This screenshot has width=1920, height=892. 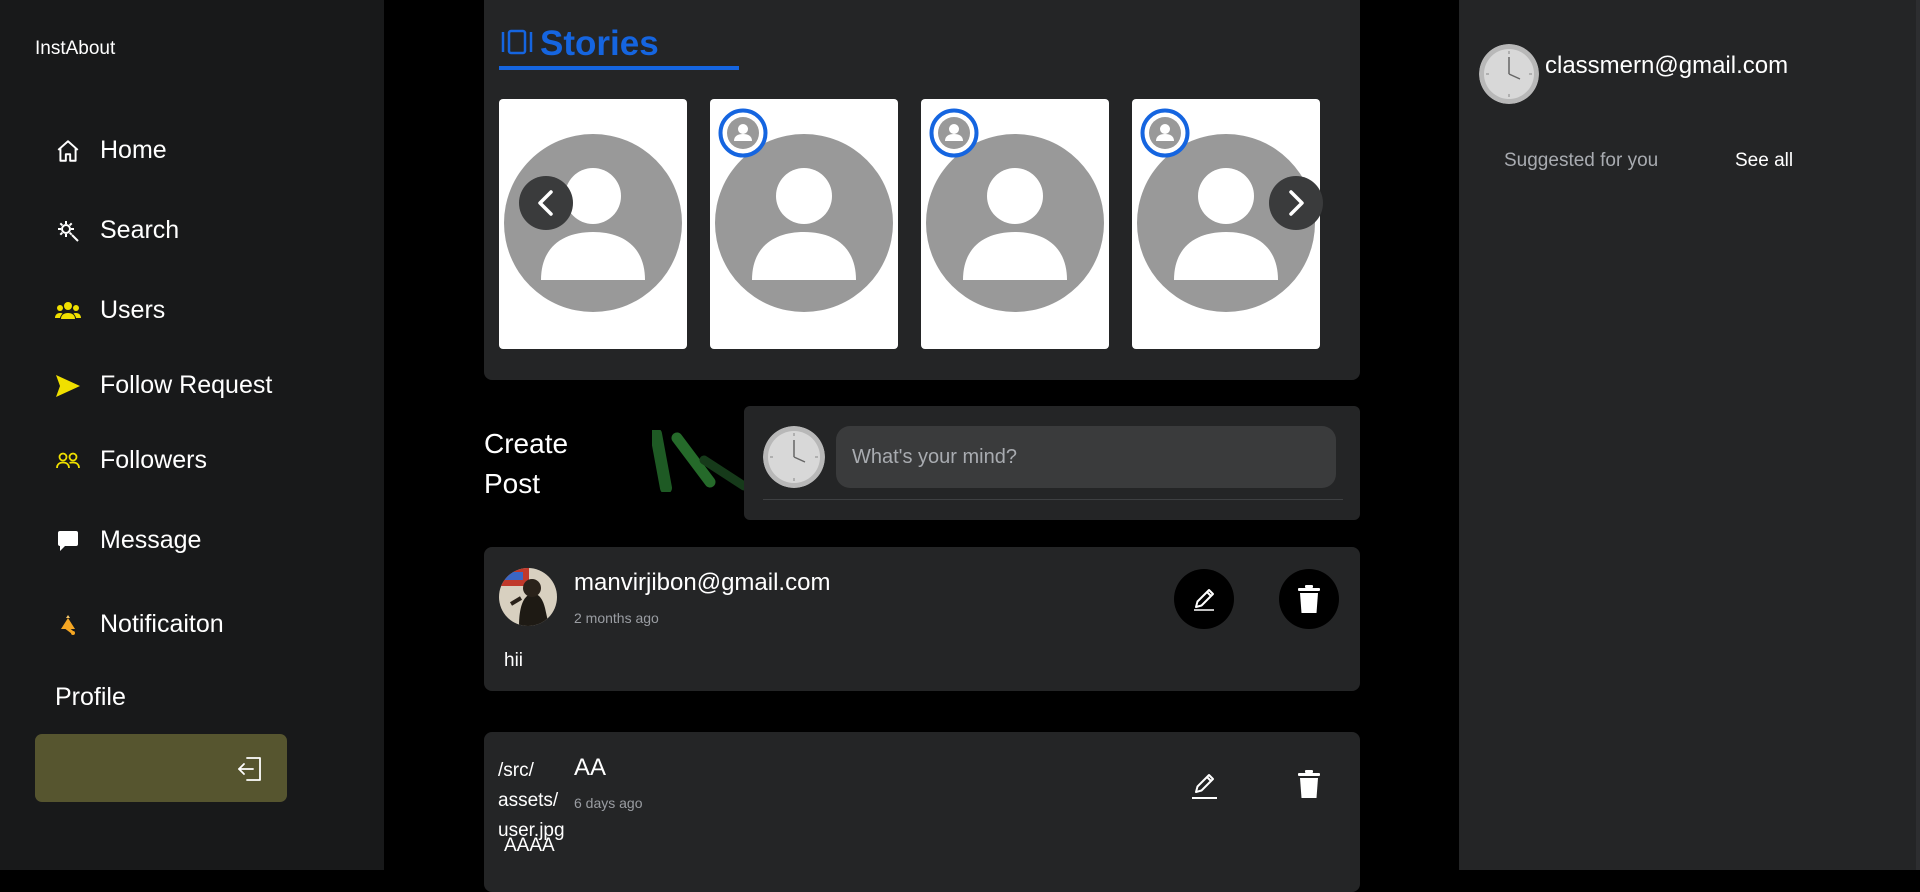 I want to click on stories-icon, so click(x=517, y=44).